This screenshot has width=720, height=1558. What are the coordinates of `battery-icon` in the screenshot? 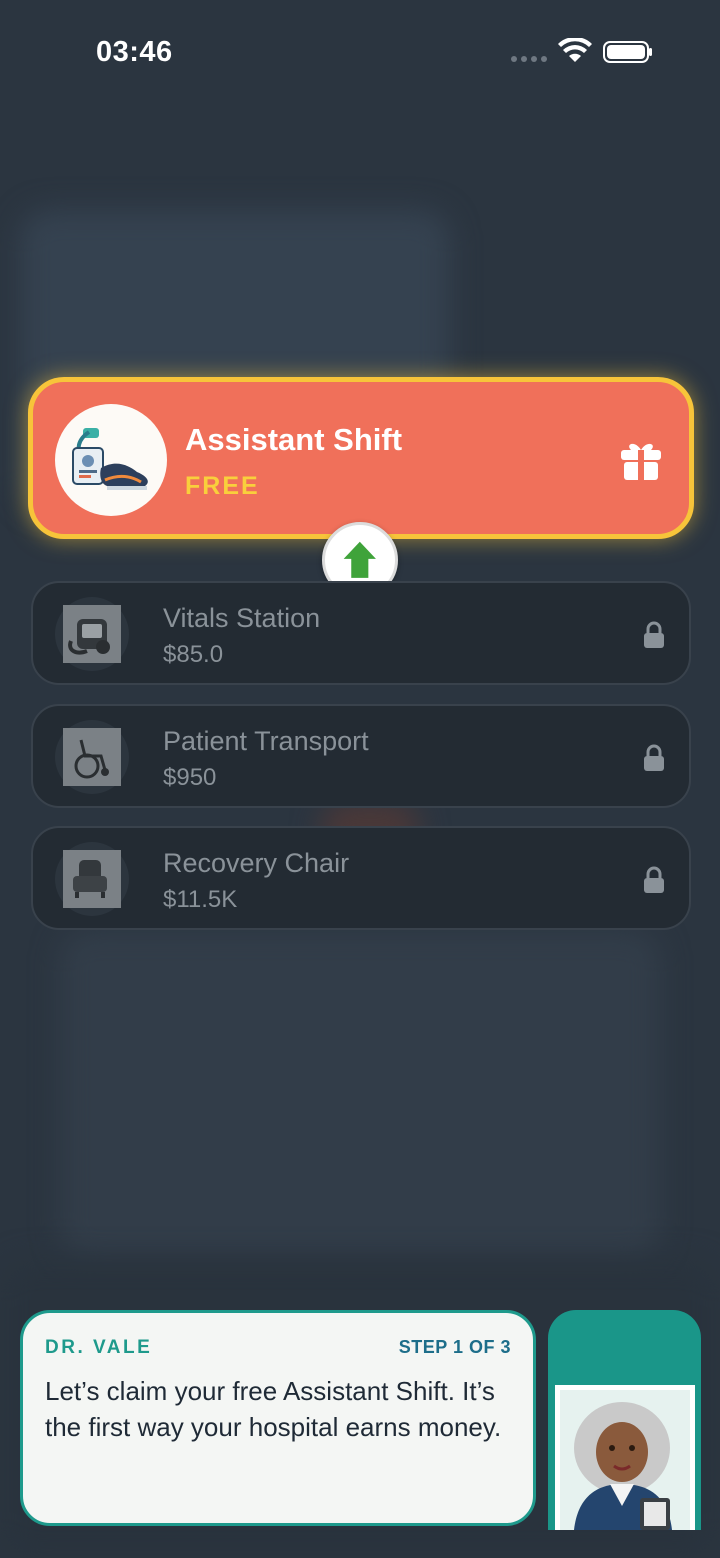 It's located at (627, 52).